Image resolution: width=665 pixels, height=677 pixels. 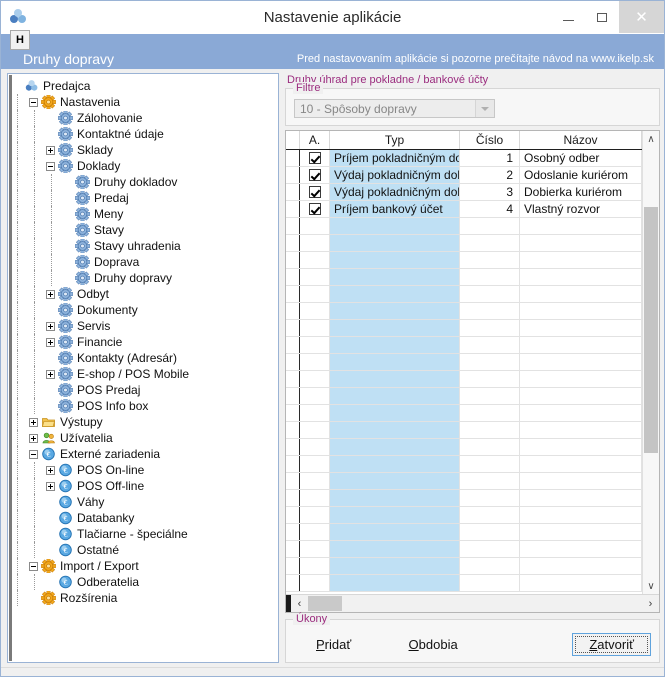 What do you see at coordinates (602, 17) in the screenshot?
I see `maximize-button` at bounding box center [602, 17].